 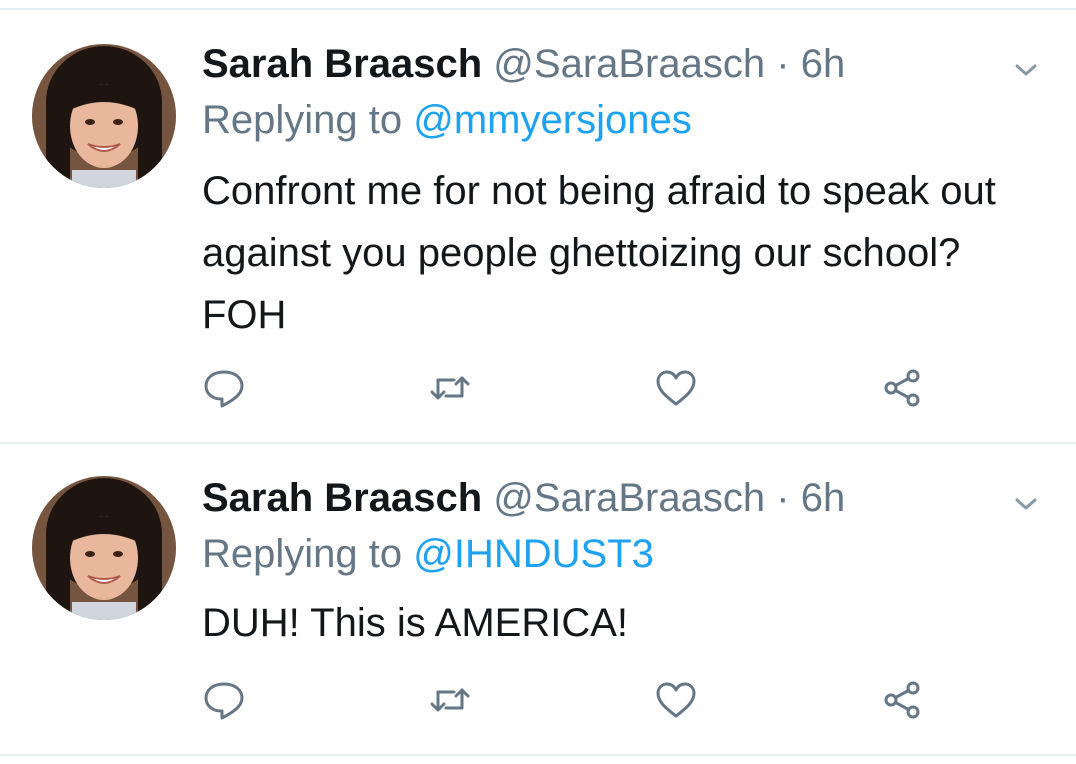 I want to click on replying-to: Replying to @IHNDUST3, so click(x=428, y=554).